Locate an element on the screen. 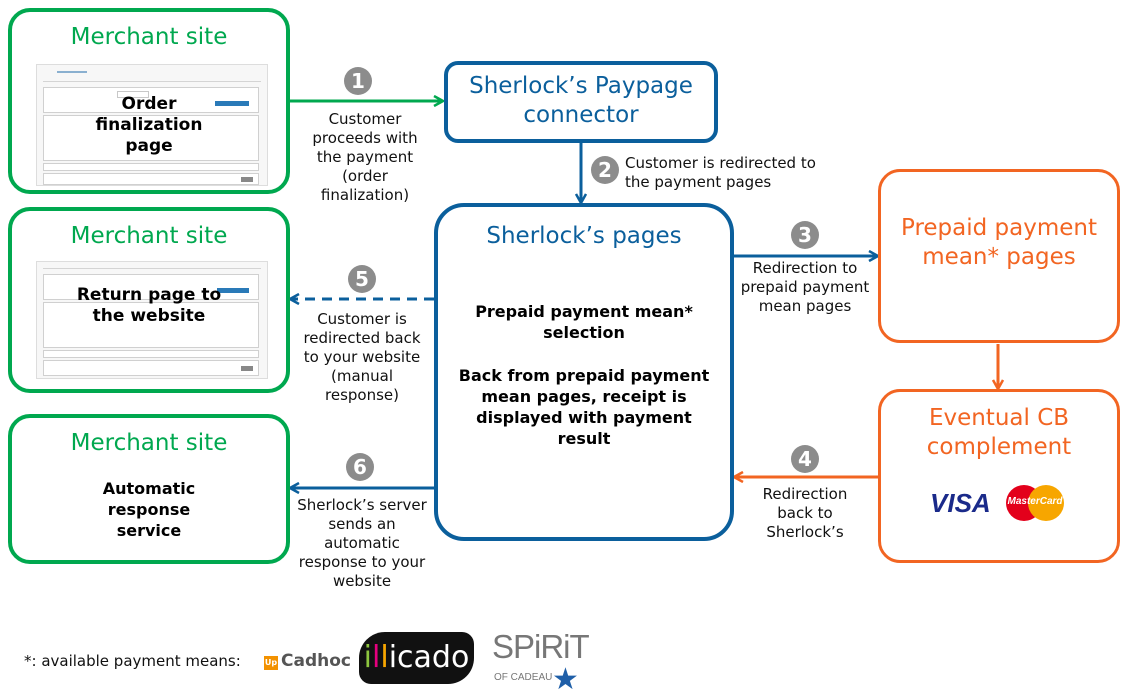 The image size is (1128, 697). paypage-connector-title: Sherlock’s Paypage connector is located at coordinates (581, 100).